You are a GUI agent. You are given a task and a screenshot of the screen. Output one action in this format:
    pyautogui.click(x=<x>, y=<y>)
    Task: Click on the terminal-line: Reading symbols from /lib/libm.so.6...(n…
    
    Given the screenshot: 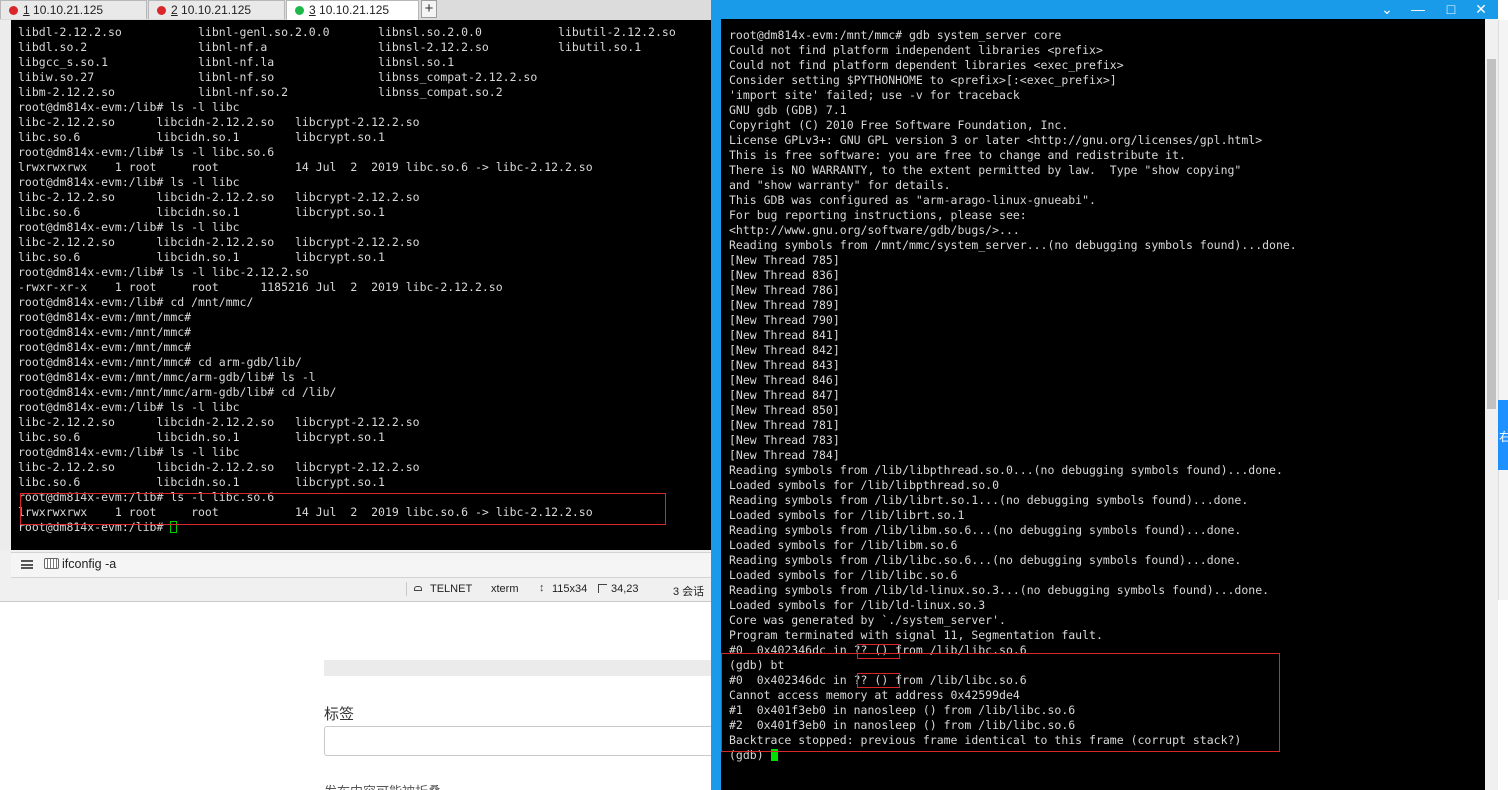 What is the action you would take?
    pyautogui.click(x=985, y=530)
    